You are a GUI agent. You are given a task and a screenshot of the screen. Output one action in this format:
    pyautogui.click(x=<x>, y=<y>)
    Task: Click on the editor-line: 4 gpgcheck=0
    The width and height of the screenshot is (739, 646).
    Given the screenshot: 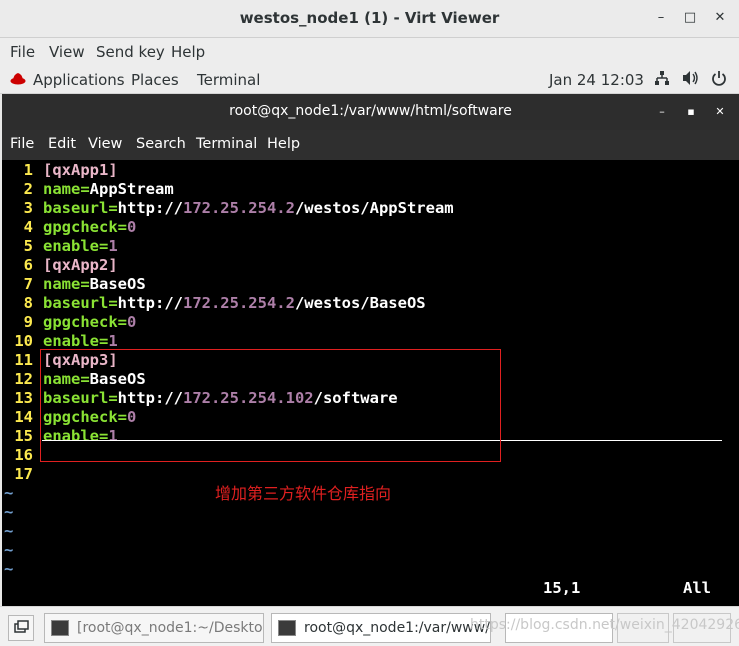 What is the action you would take?
    pyautogui.click(x=69, y=227)
    